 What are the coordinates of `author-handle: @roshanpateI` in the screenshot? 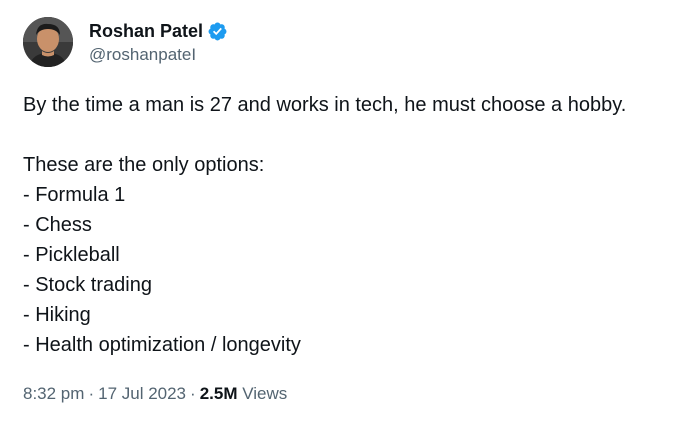 It's located at (158, 55).